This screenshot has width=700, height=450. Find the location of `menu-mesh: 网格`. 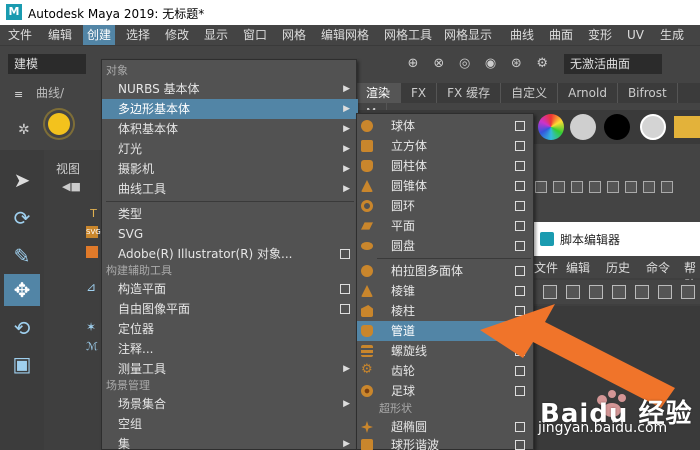

menu-mesh: 网格 is located at coordinates (294, 35).